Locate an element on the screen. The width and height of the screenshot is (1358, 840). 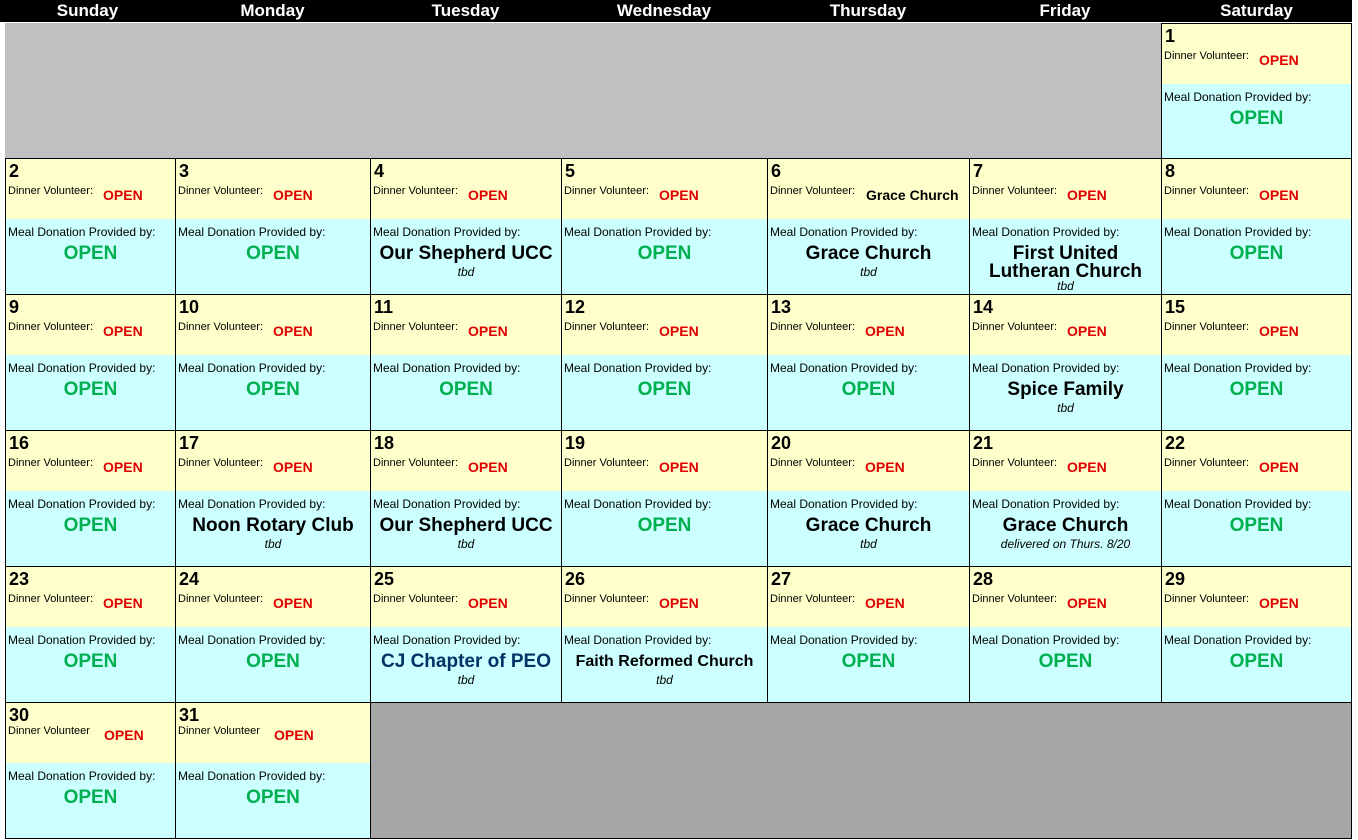
volunteer-section: 9 Dinner Volunteer: OPEN is located at coordinates (90, 325).